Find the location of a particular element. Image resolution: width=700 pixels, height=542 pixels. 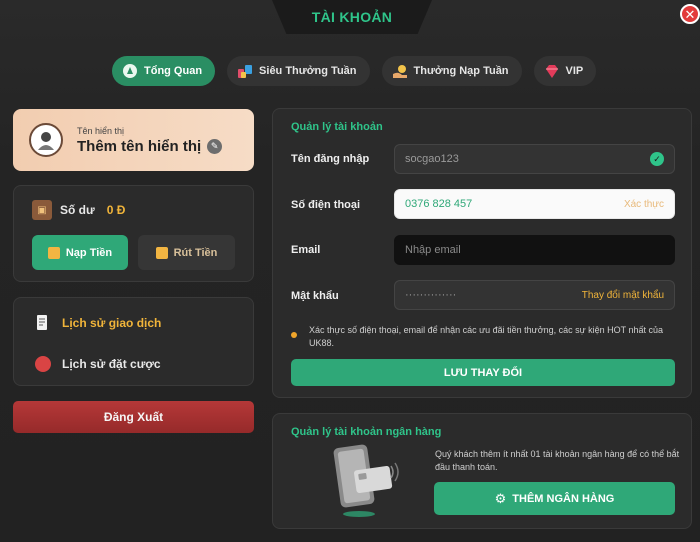

tab-vip: VIP is located at coordinates (565, 71).